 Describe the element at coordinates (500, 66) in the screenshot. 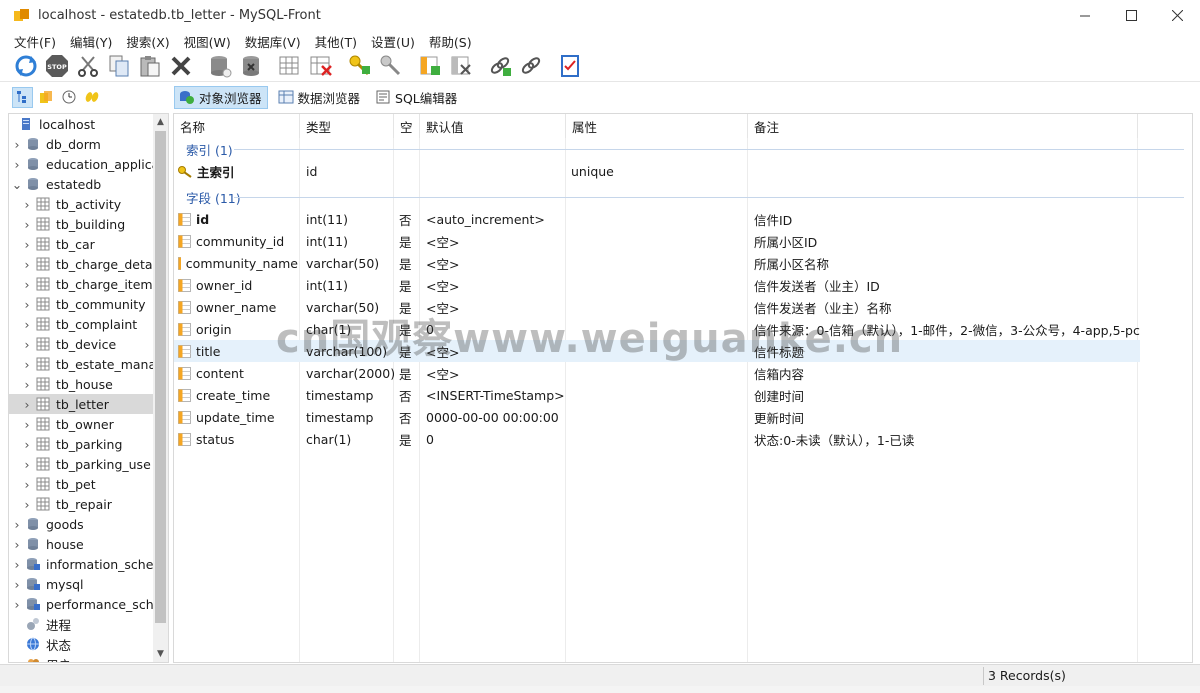

I see `new-foreign-key-button` at that location.